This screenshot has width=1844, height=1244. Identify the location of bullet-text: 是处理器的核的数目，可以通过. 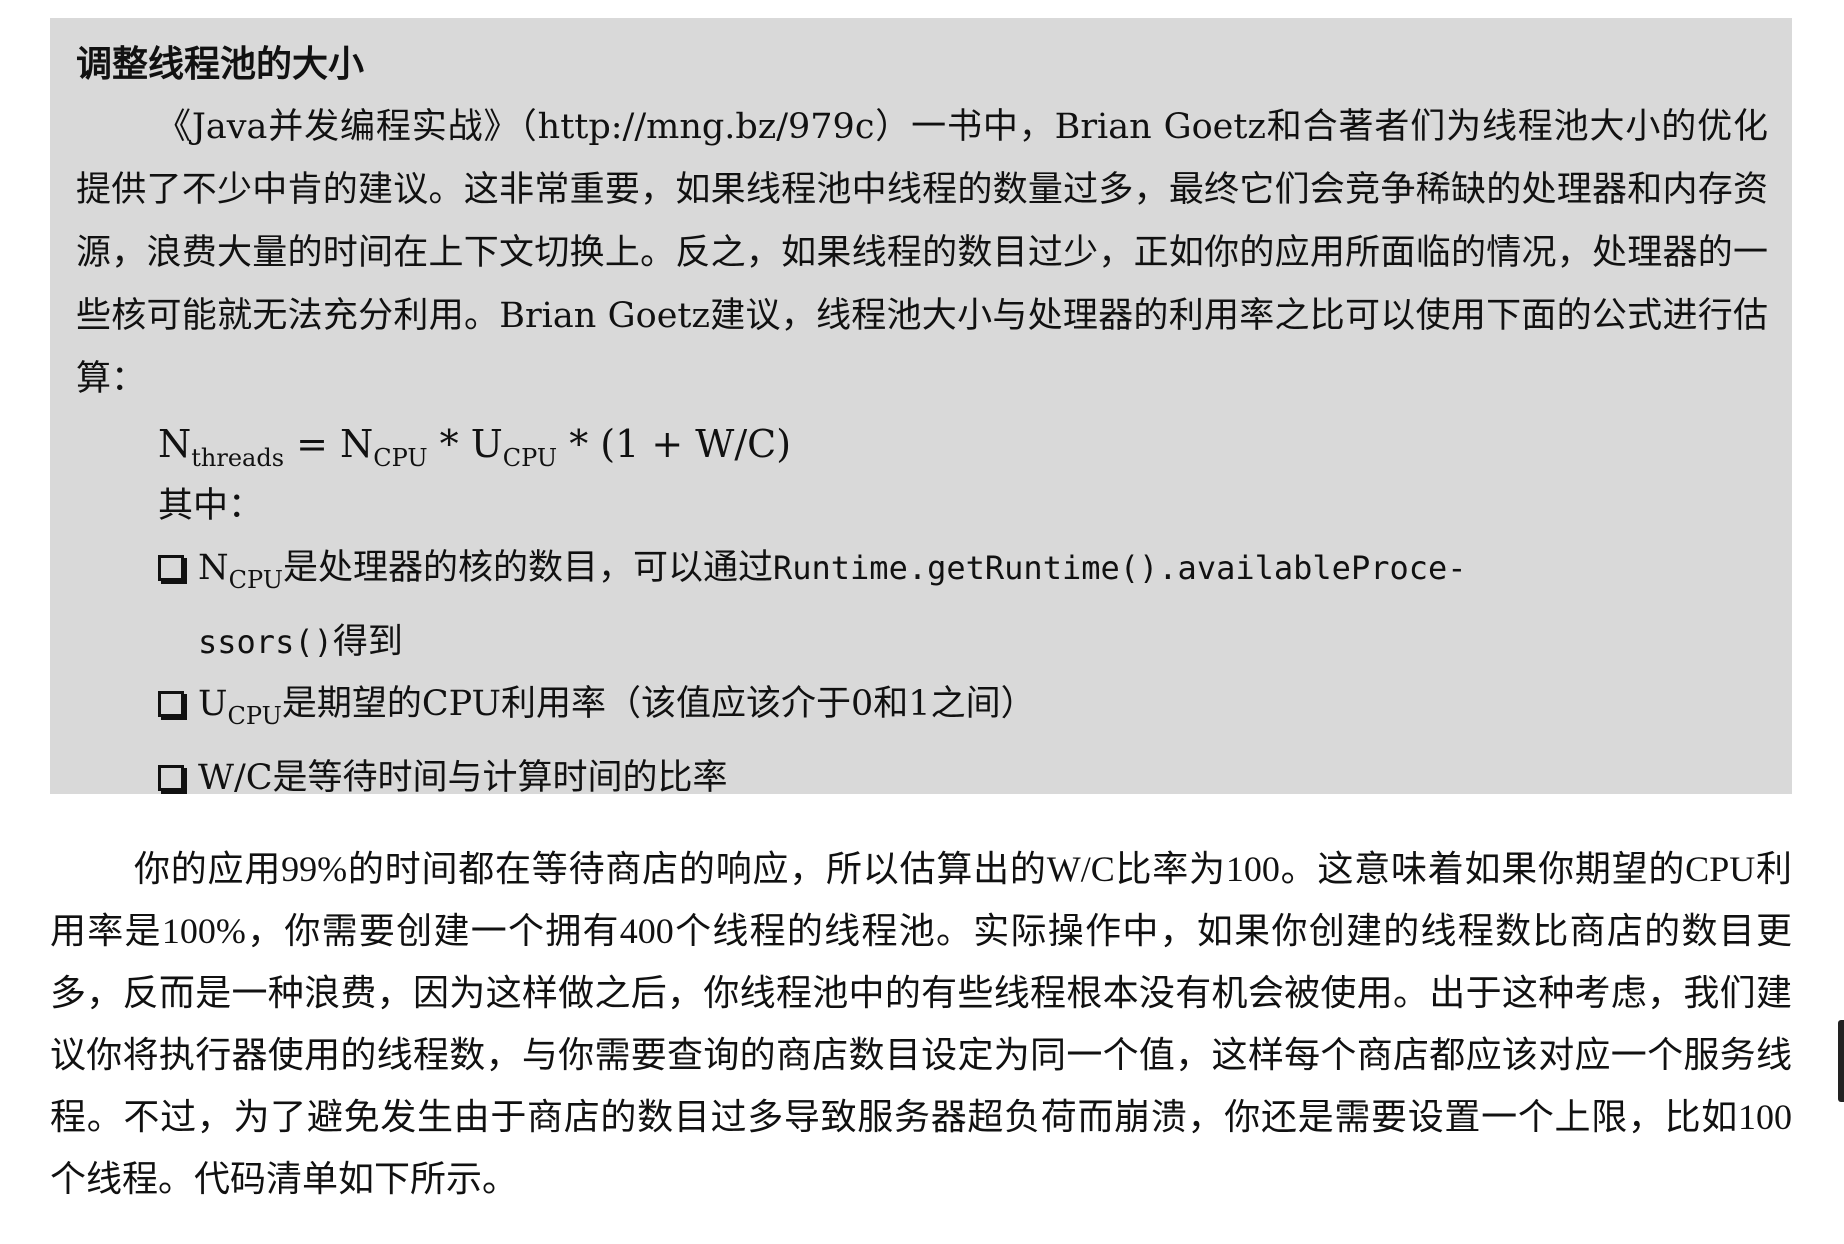
(527, 568).